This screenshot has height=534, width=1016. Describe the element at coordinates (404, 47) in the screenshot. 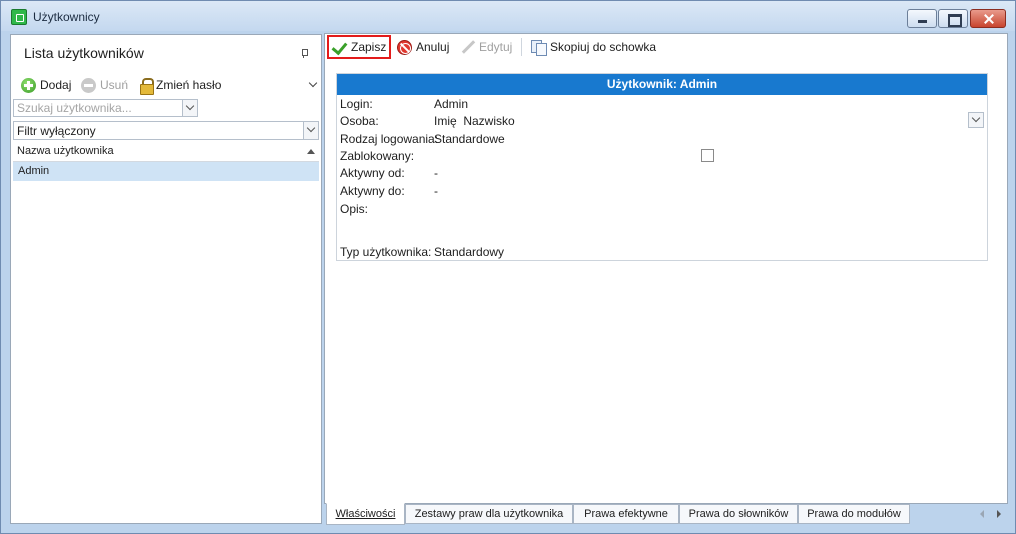

I see `cancel-icon` at that location.